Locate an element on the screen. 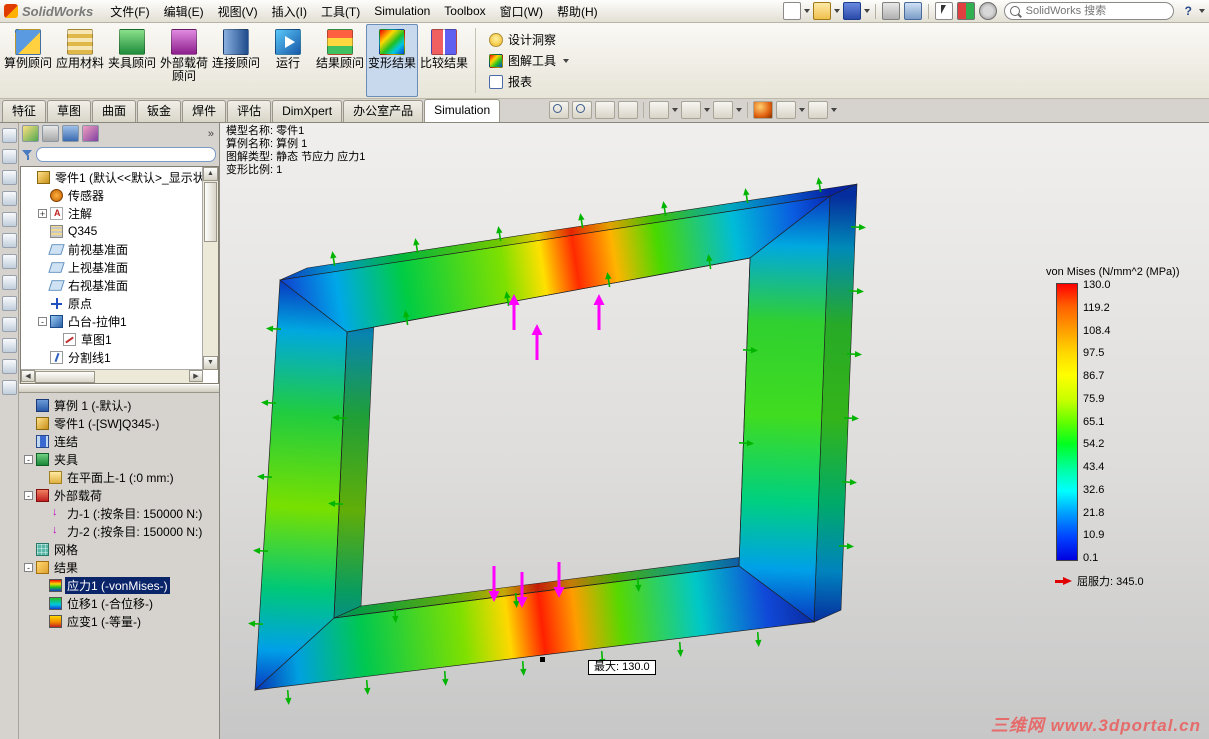 The width and height of the screenshot is (1209, 739). help-dropdown-icon is located at coordinates (1202, 11).